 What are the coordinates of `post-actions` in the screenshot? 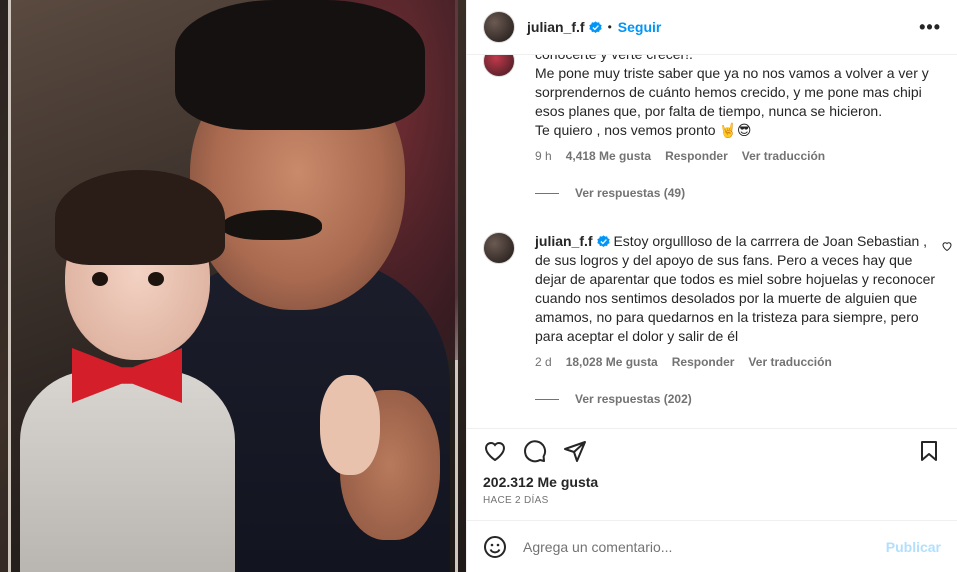 It's located at (712, 450).